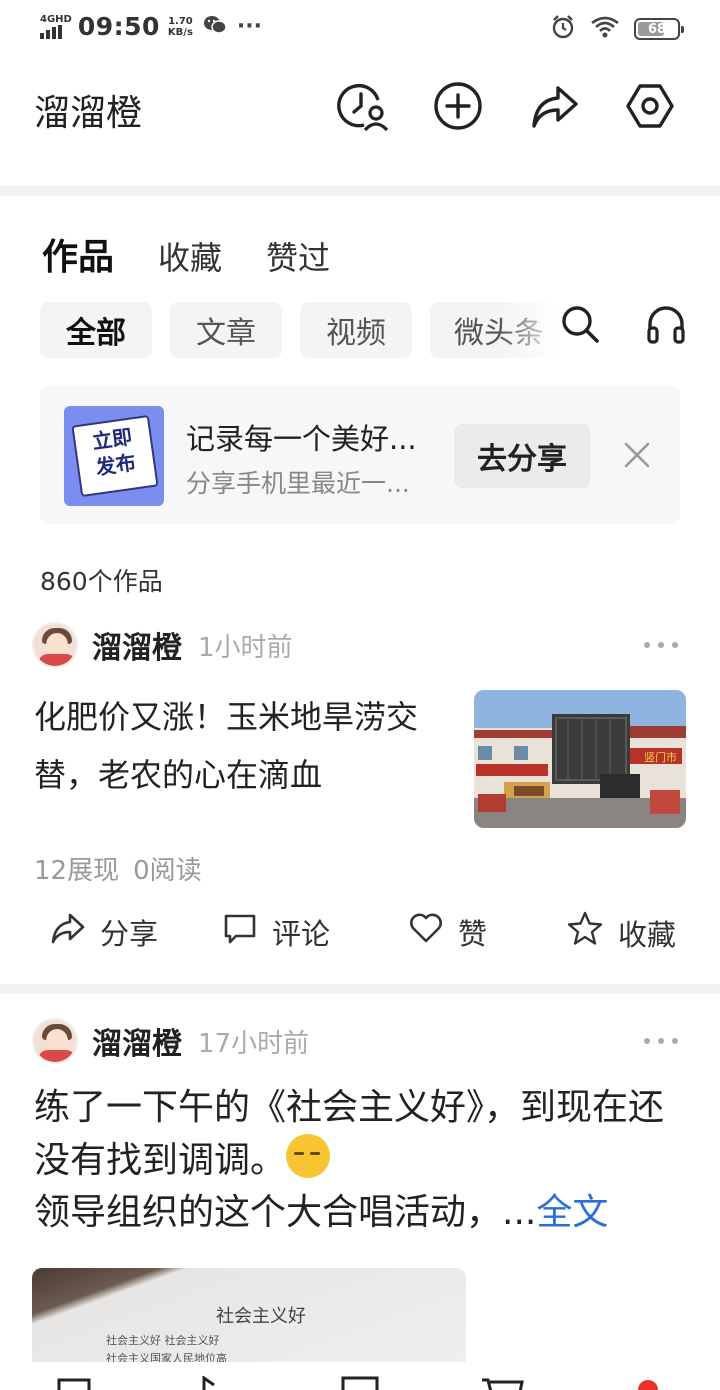 The height and width of the screenshot is (1390, 720). I want to click on post-image: 社会主义好 社会主义好 社会主义好 社会主义国家人民地位高, so click(249, 1318).